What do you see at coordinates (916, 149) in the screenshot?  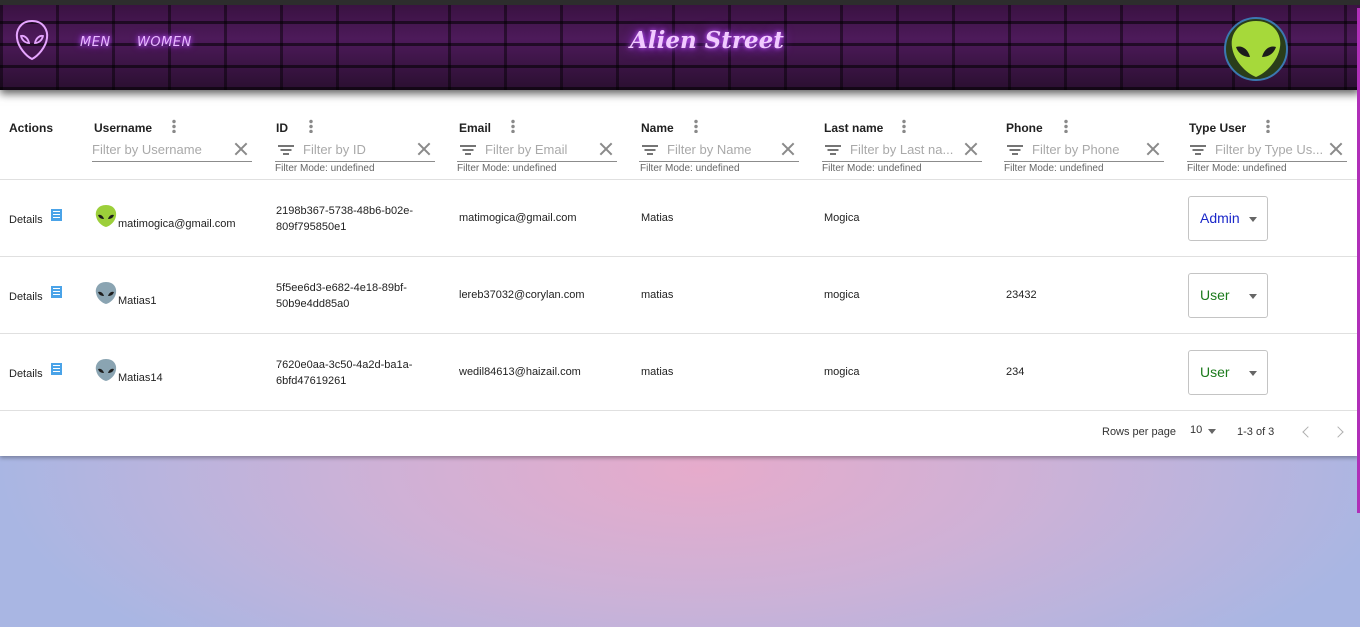 I see `filter-input-last-name` at bounding box center [916, 149].